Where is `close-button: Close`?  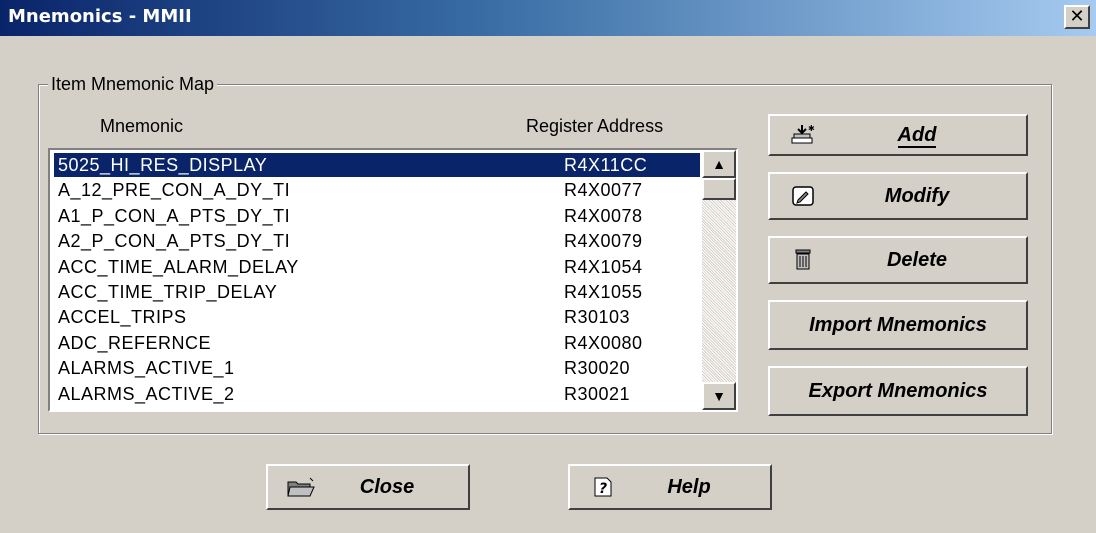 close-button: Close is located at coordinates (368, 487).